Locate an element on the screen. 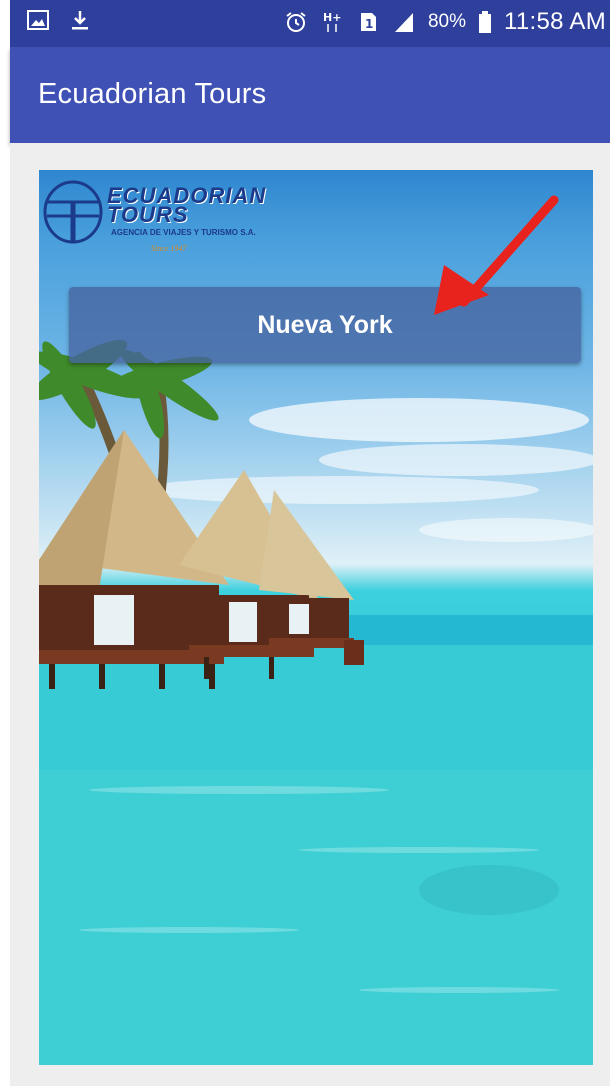 The image size is (610, 1086). app-bar: Ecuadorian Tours is located at coordinates (310, 95).